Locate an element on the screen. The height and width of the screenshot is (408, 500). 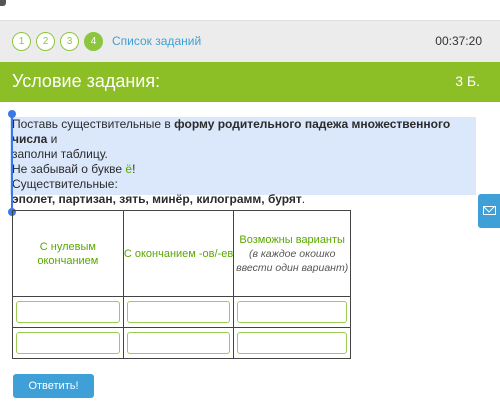
top-strip is located at coordinates (250, 10).